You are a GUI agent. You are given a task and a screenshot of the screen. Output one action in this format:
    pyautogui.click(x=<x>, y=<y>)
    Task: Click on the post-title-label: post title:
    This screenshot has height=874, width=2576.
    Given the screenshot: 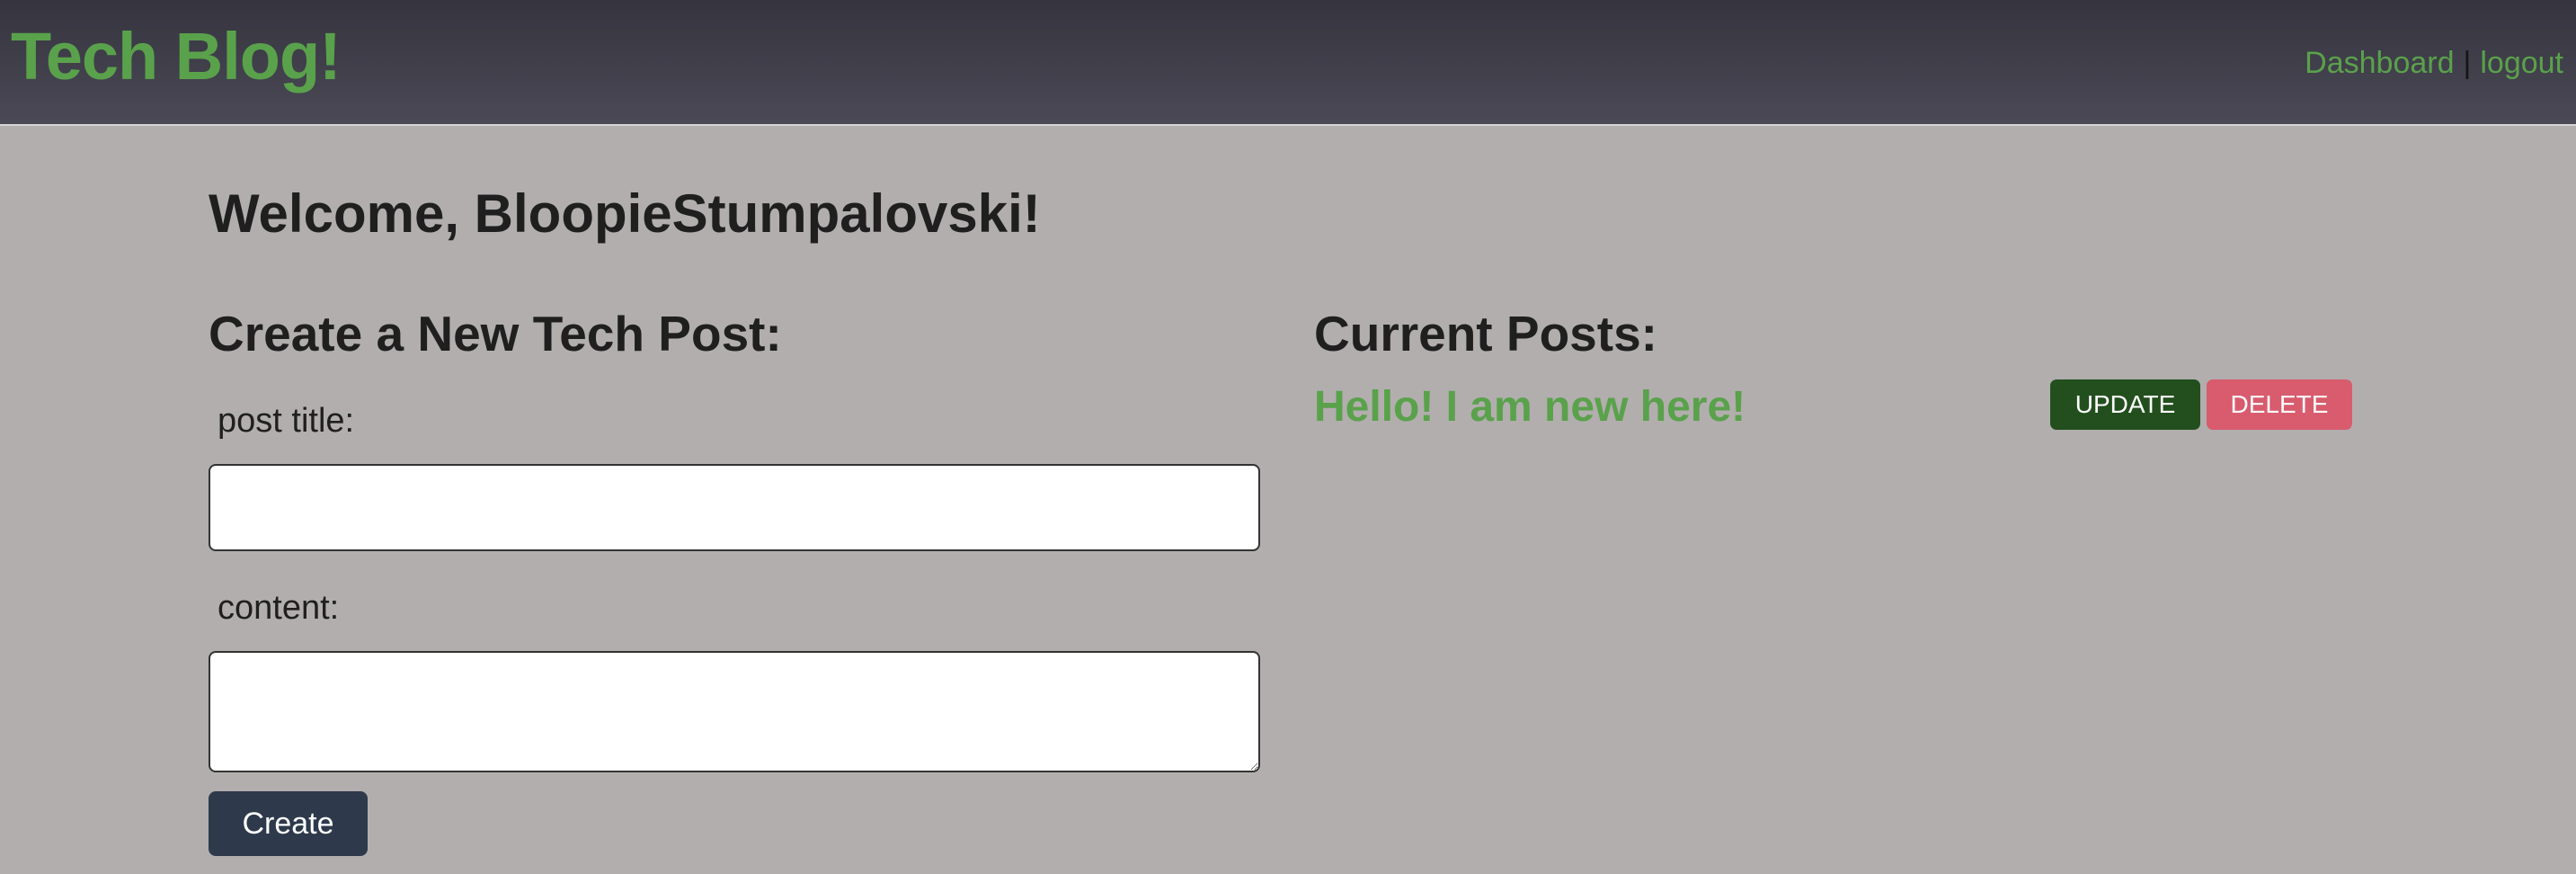 What is the action you would take?
    pyautogui.click(x=286, y=421)
    